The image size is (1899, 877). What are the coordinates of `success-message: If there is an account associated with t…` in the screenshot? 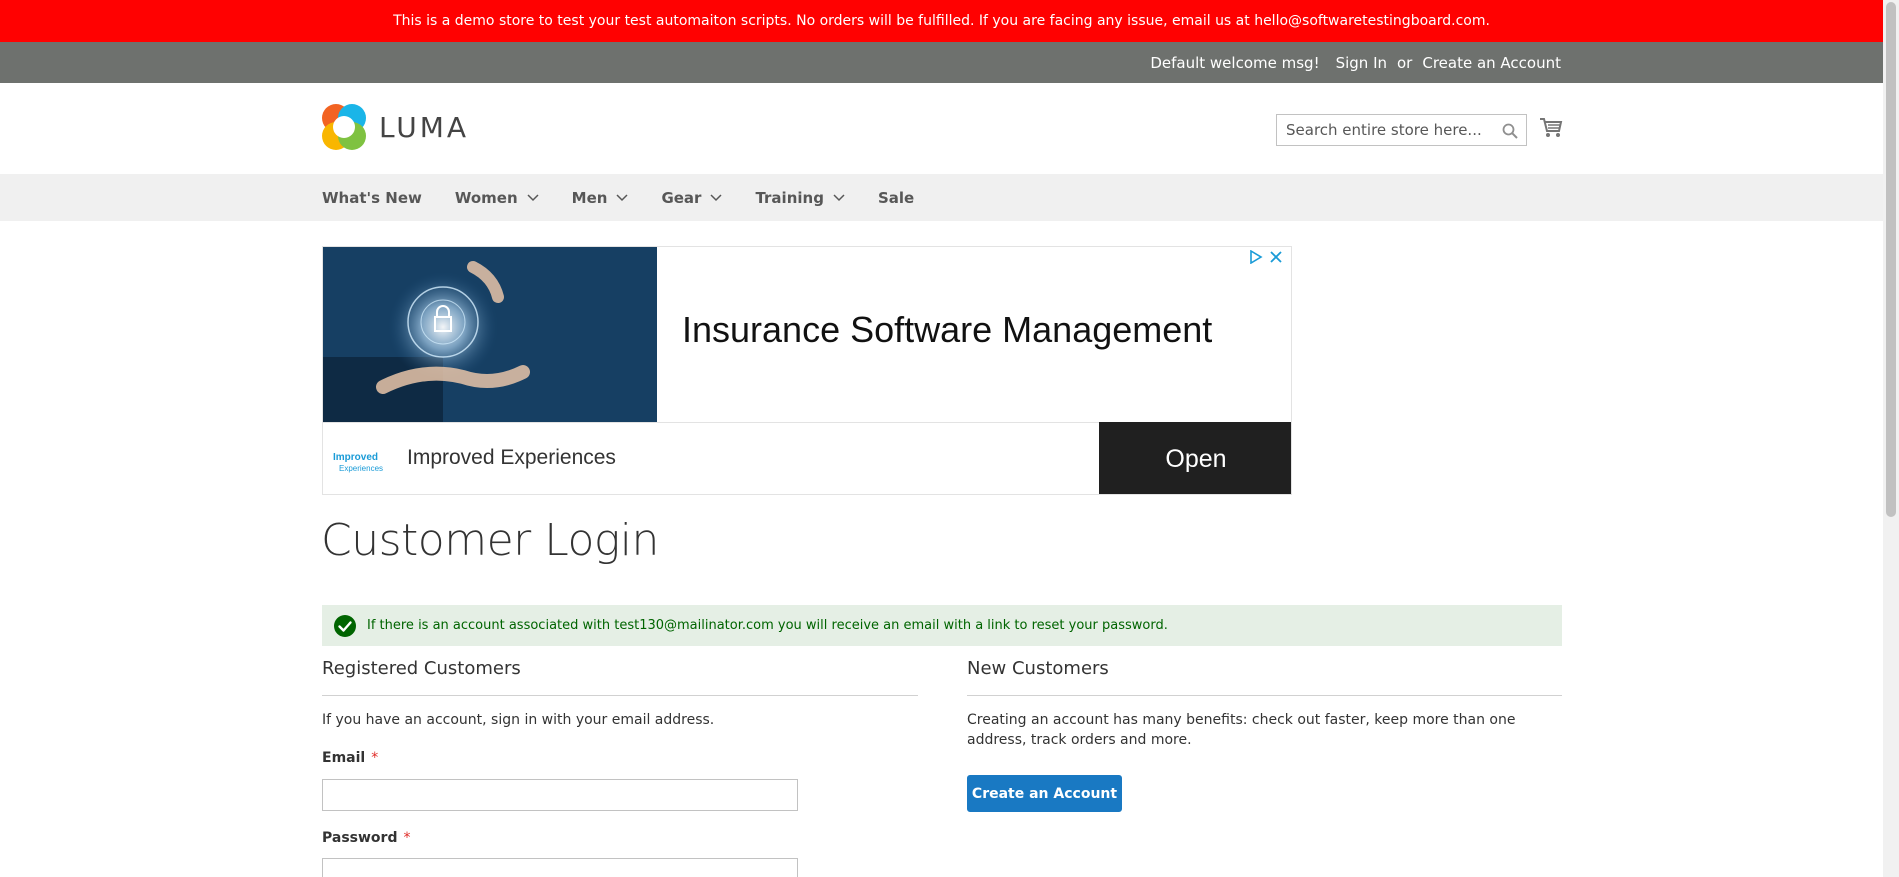 It's located at (942, 625).